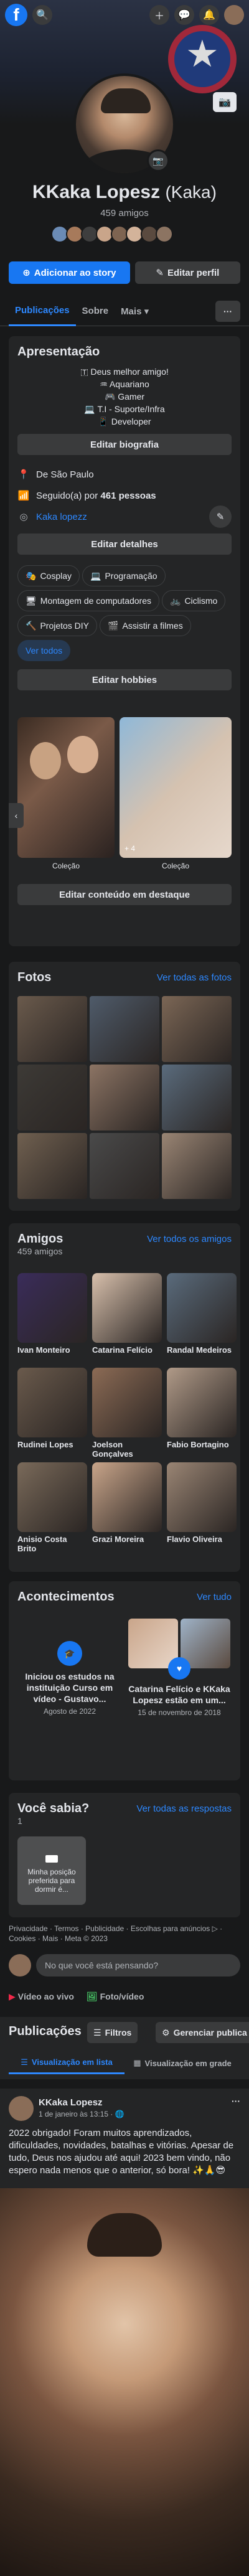 This screenshot has height=2576, width=249. Describe the element at coordinates (194, 977) in the screenshot. I see `see-all-photos-link: Ver todas as fotos` at that location.